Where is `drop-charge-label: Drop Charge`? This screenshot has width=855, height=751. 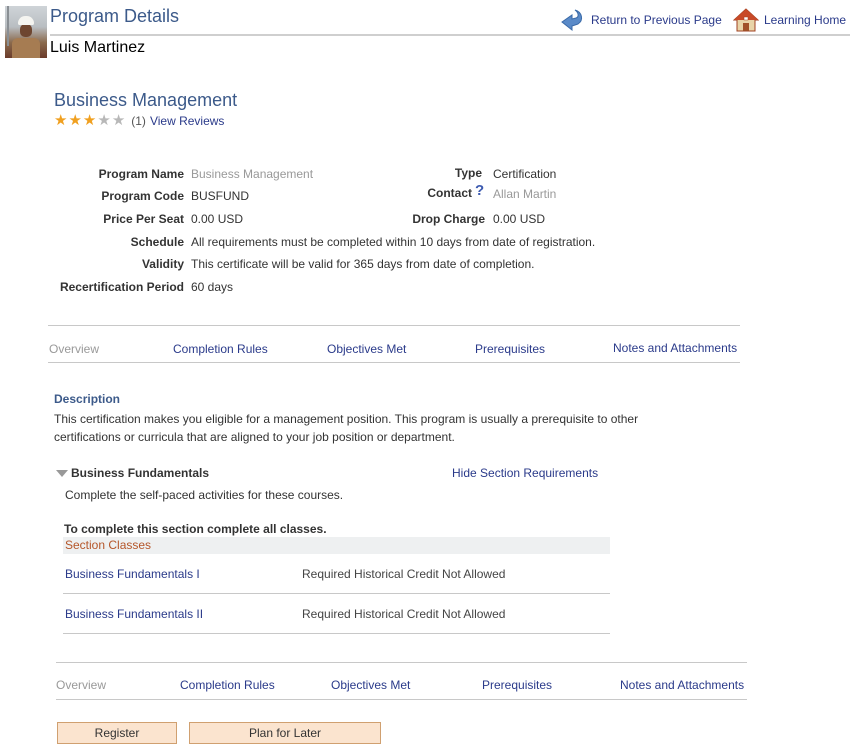 drop-charge-label: Drop Charge is located at coordinates (448, 219).